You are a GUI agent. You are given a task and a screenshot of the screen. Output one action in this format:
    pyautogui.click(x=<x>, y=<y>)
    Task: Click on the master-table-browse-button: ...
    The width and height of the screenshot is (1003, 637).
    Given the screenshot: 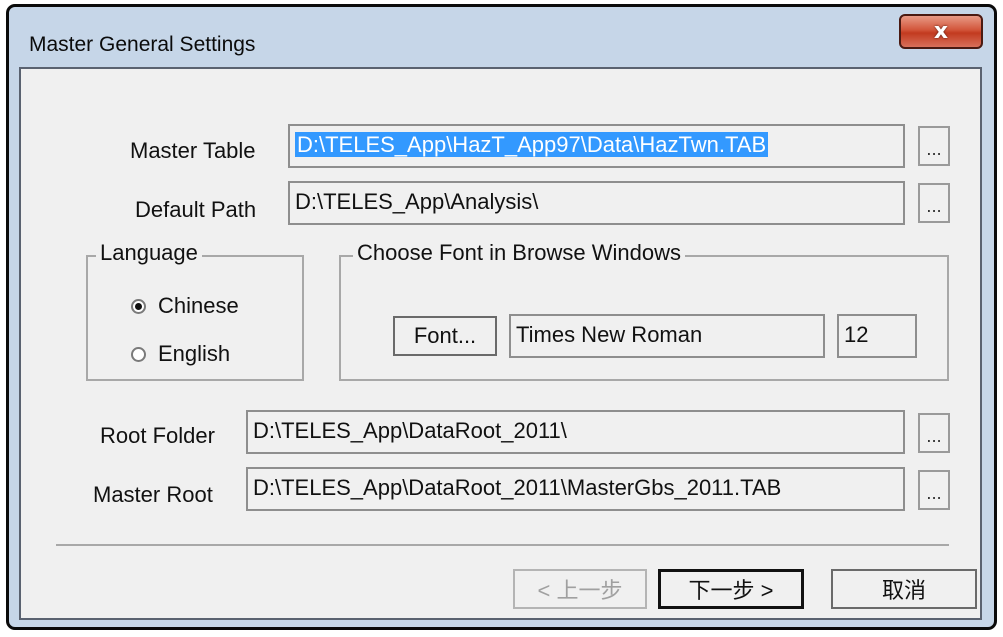 What is the action you would take?
    pyautogui.click(x=934, y=146)
    